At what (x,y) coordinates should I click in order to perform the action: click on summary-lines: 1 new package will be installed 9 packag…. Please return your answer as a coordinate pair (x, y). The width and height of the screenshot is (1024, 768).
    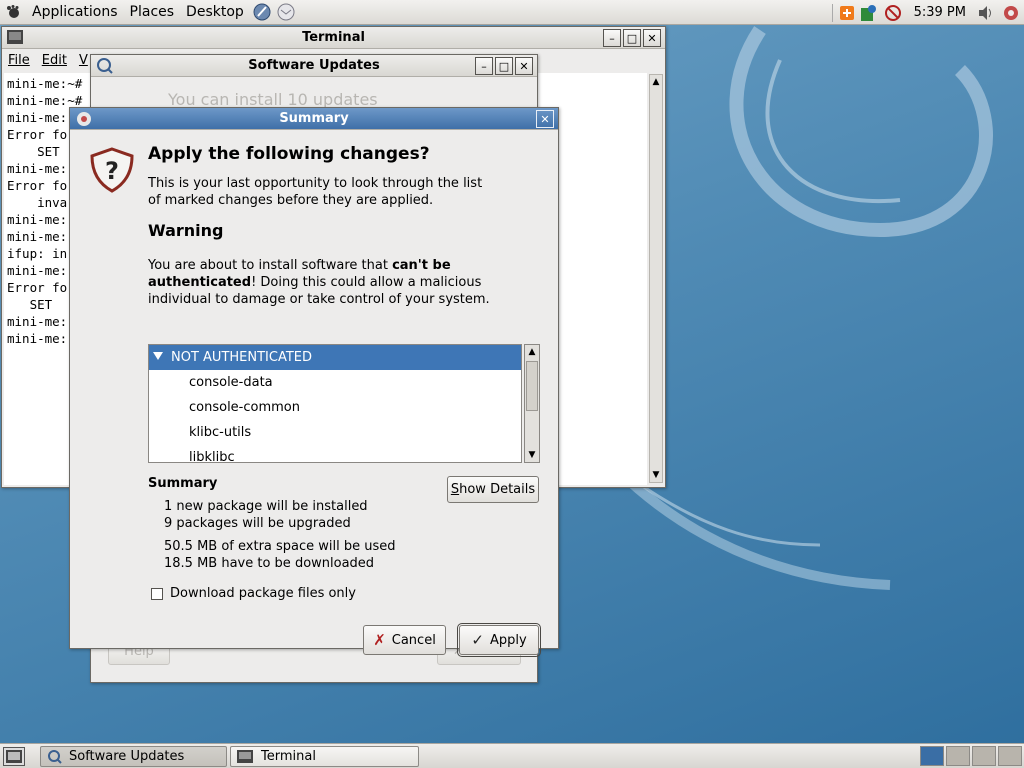
    Looking at the image, I should click on (266, 515).